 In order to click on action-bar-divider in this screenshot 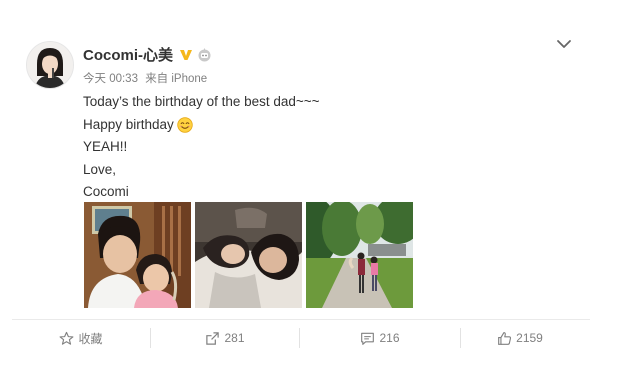, I will do `click(301, 319)`.